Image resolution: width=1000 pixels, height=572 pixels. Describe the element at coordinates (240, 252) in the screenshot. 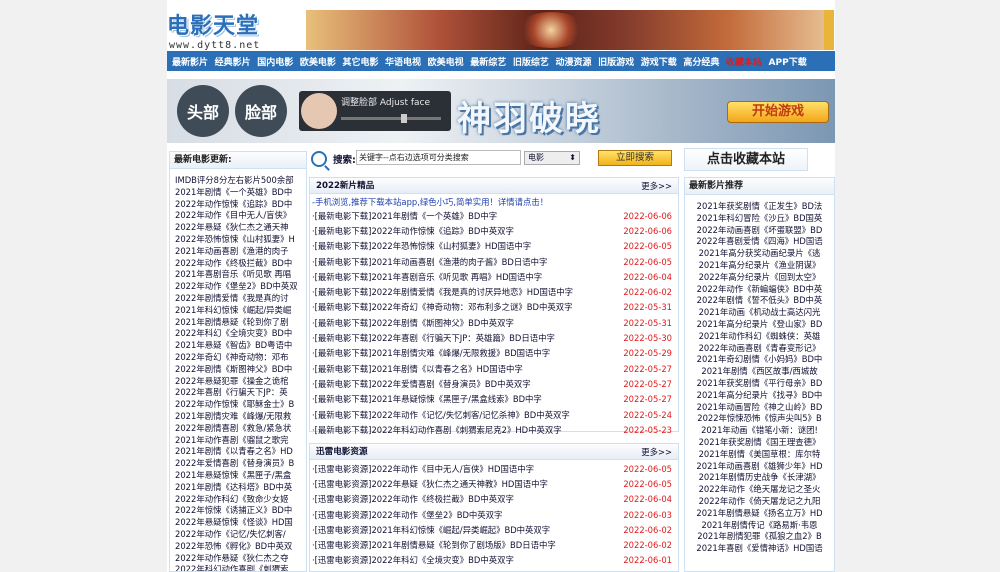

I see `latest-update-link: 2021年动画喜剧《渔港的肉子` at that location.